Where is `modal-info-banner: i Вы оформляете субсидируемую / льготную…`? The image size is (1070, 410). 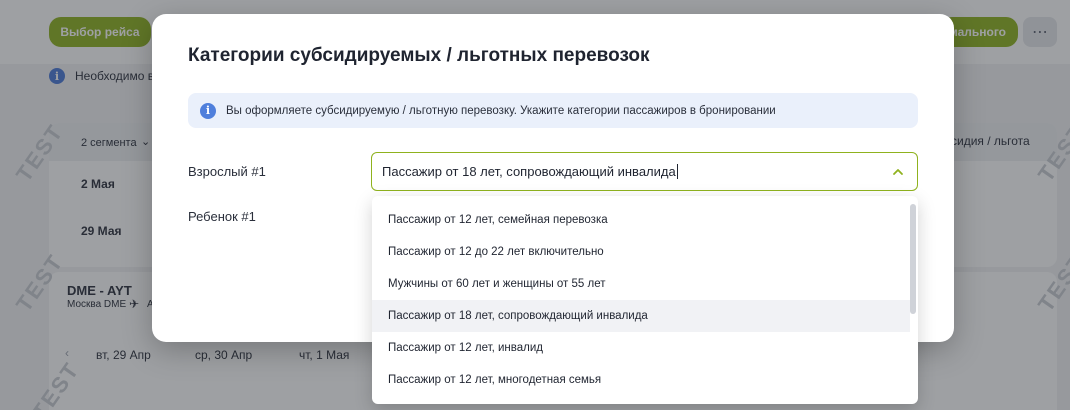 modal-info-banner: i Вы оформляете субсидируемую / льготную… is located at coordinates (553, 110).